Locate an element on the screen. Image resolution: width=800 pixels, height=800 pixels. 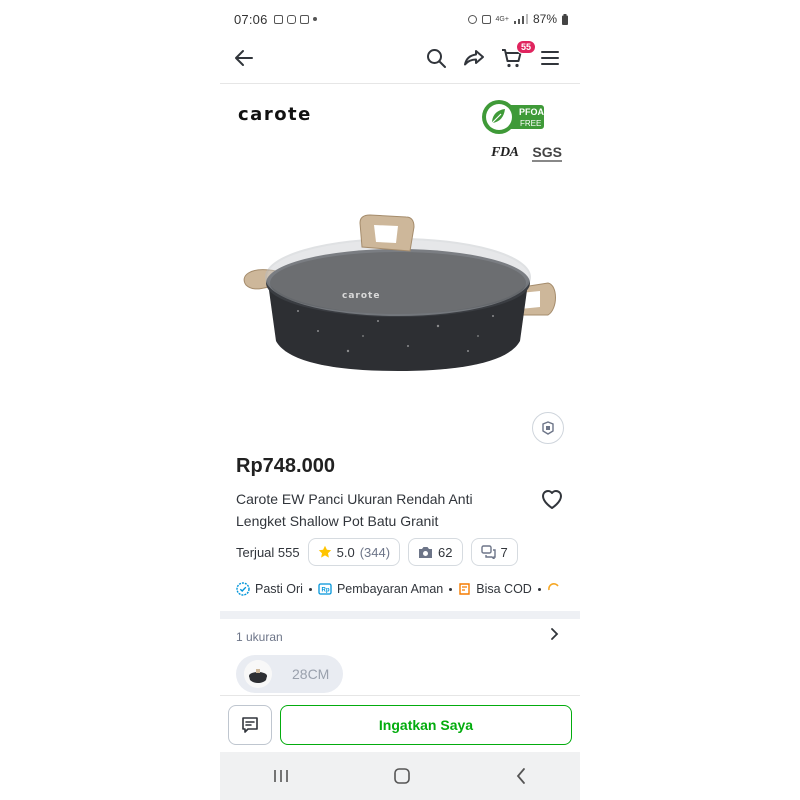
feature-label: Pasti Ori is located at coordinates (279, 589).